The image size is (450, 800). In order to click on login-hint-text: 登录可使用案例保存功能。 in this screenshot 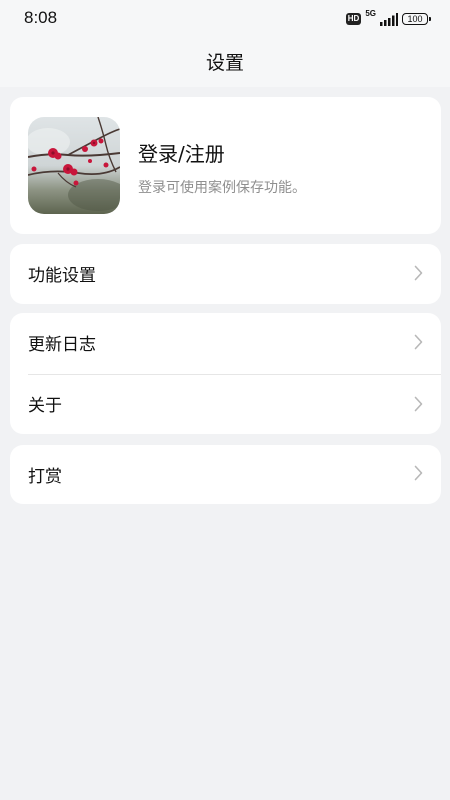, I will do `click(222, 188)`.